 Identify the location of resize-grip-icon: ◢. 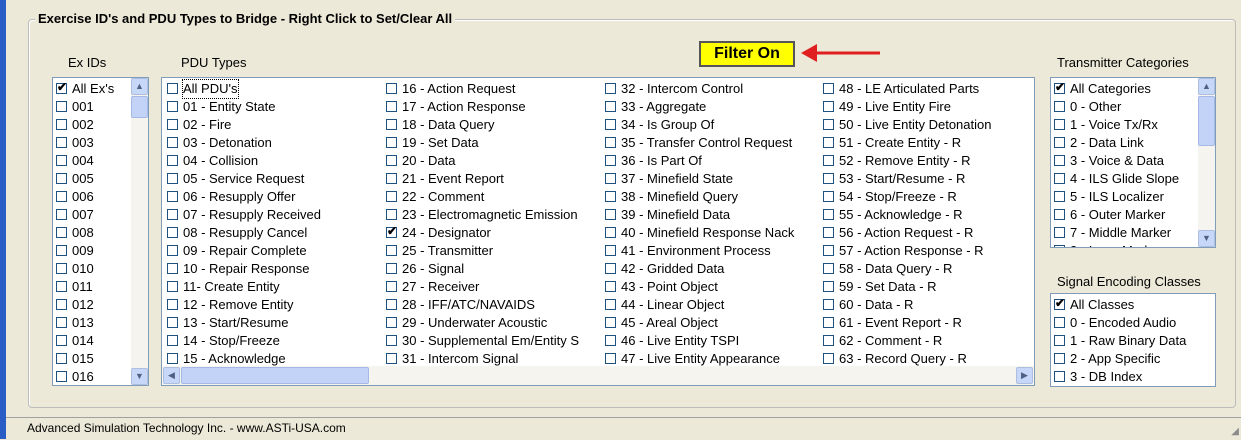
(1235, 431).